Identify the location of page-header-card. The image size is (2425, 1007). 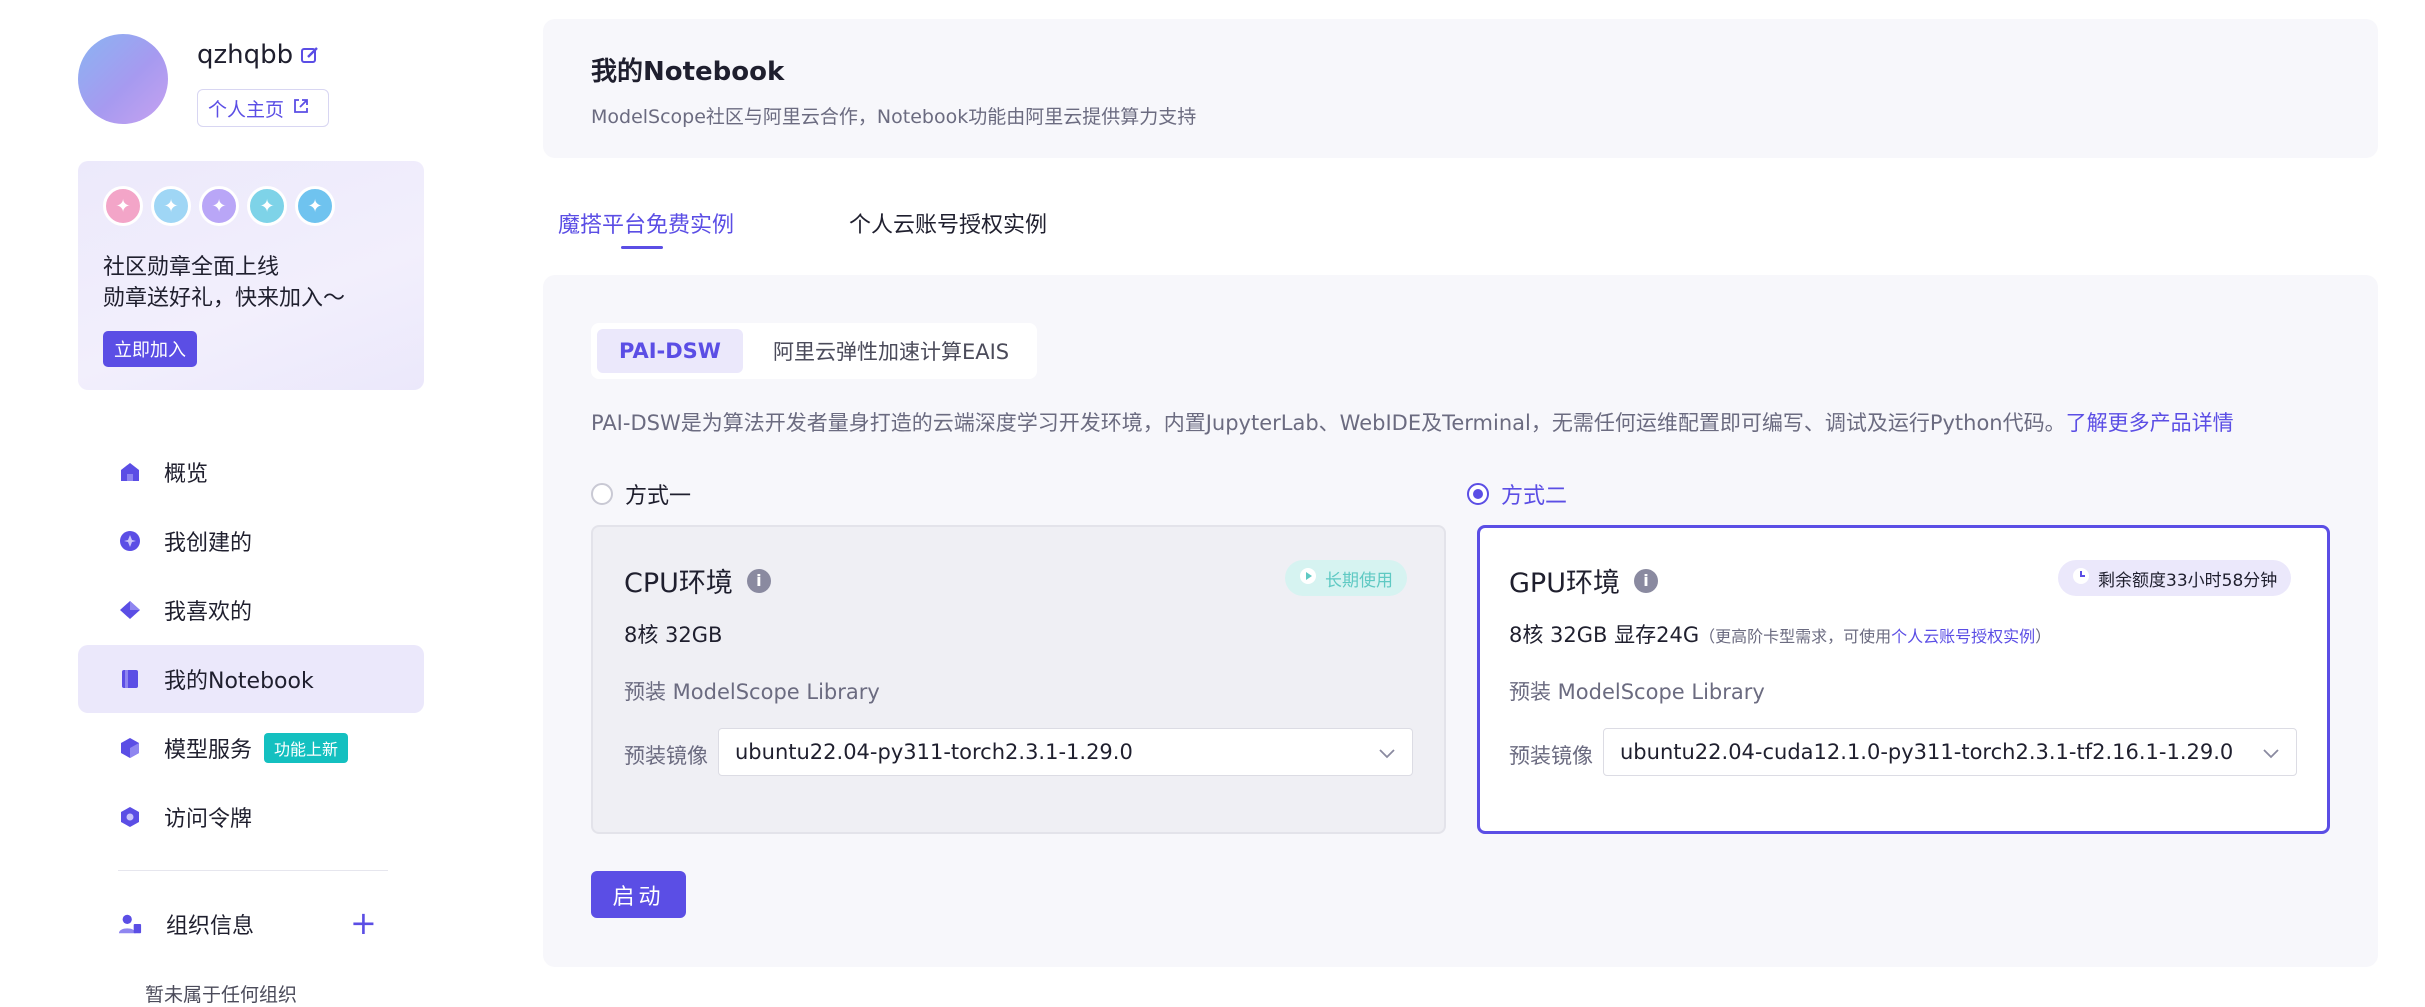
(1460, 88).